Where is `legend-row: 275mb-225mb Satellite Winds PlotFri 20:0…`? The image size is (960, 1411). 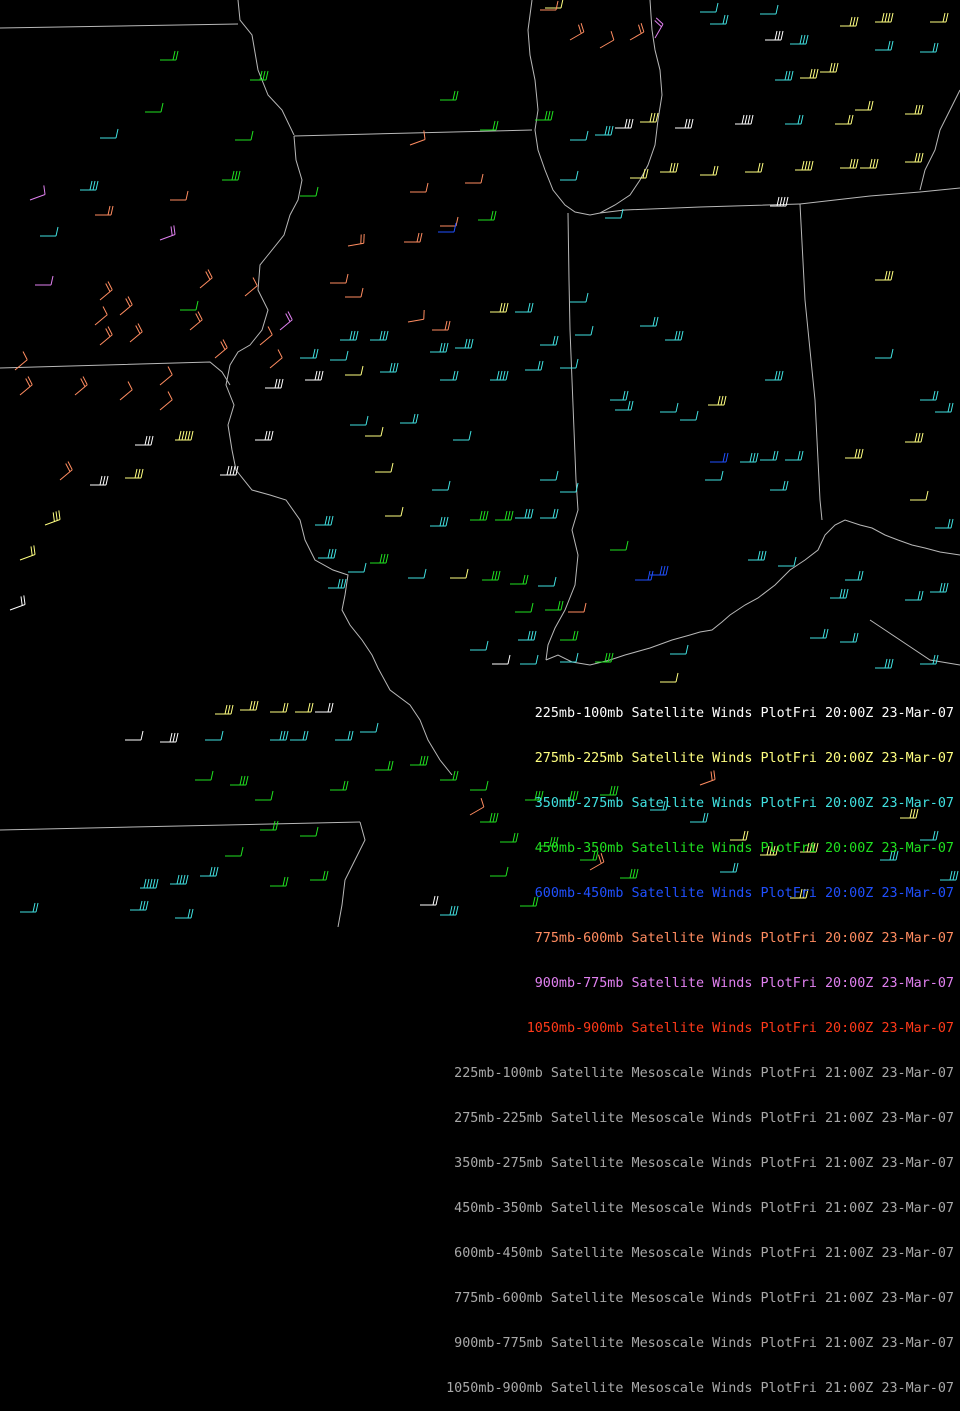 legend-row: 275mb-225mb Satellite Winds PlotFri 20:0… is located at coordinates (657, 758).